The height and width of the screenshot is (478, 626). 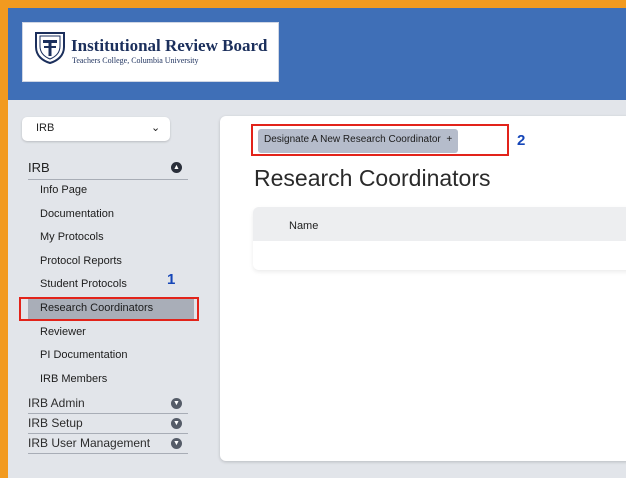 I want to click on sidebar-section-irb-setup: IRB Setup ▼, so click(x=108, y=423).